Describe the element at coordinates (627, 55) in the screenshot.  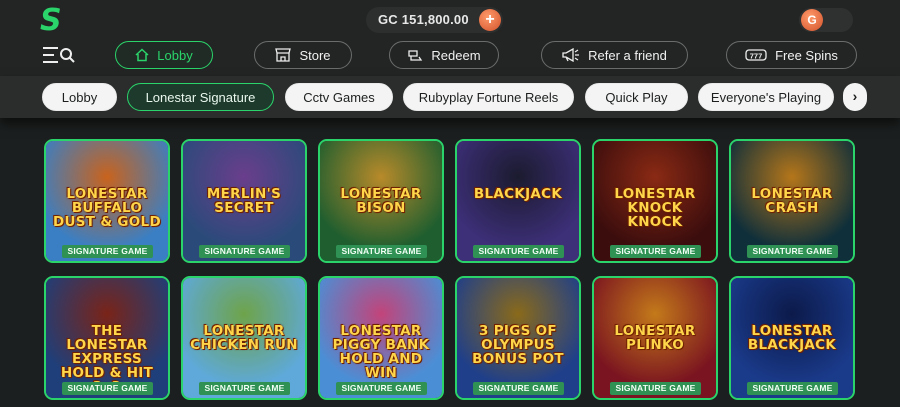
I see `nav-refer-label: Refer a friend` at that location.